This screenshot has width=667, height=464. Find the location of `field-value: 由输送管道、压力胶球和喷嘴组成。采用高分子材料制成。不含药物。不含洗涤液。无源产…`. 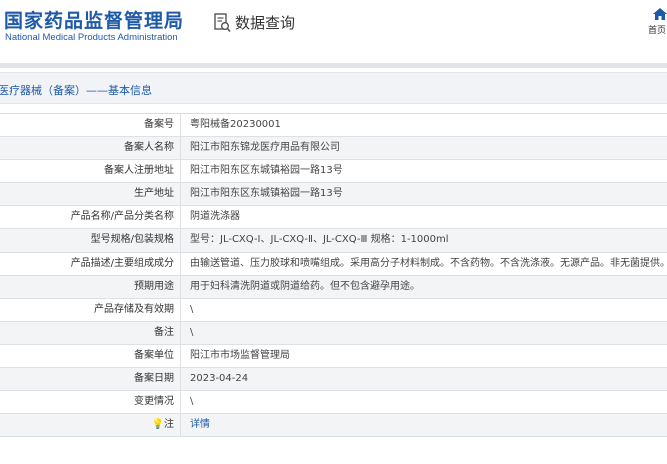

field-value: 由输送管道、压力胶球和喷嘴组成。采用高分子材料制成。不含药物。不含洗涤液。无源产… is located at coordinates (428, 263).